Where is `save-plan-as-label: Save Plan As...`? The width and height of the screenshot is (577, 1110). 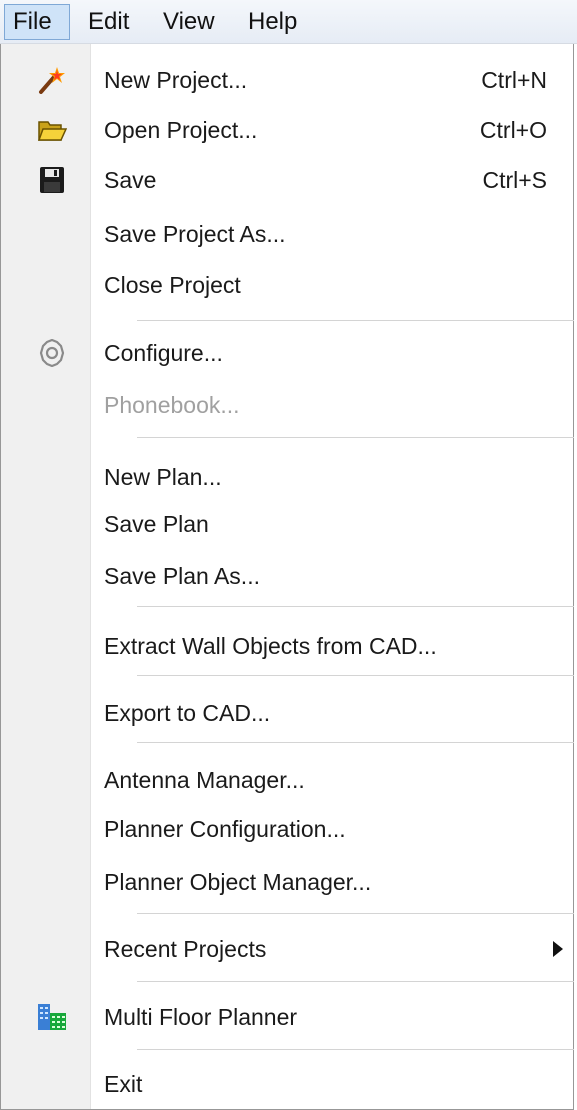 save-plan-as-label: Save Plan As... is located at coordinates (182, 576).